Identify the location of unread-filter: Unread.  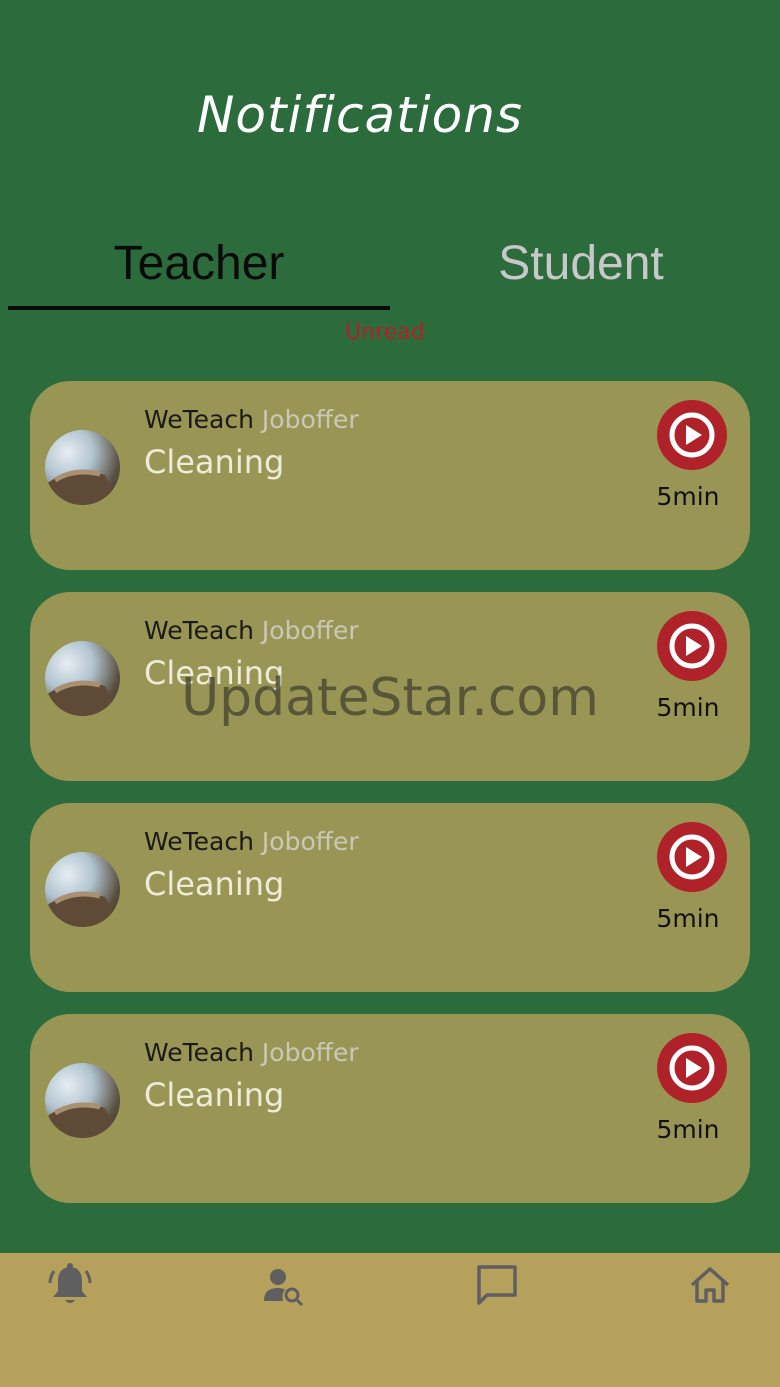
(385, 332).